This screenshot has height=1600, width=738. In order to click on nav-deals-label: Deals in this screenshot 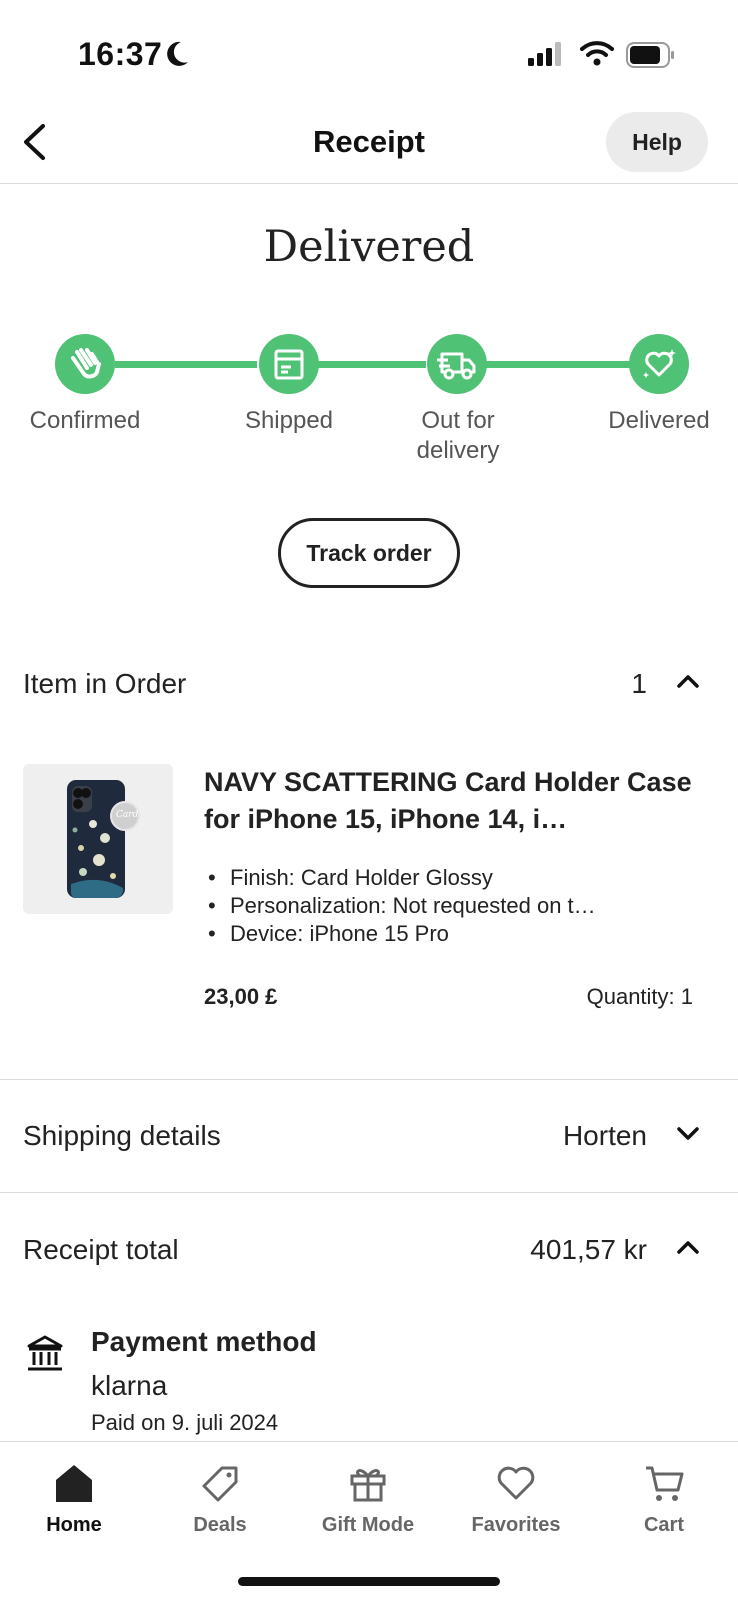, I will do `click(220, 1525)`.